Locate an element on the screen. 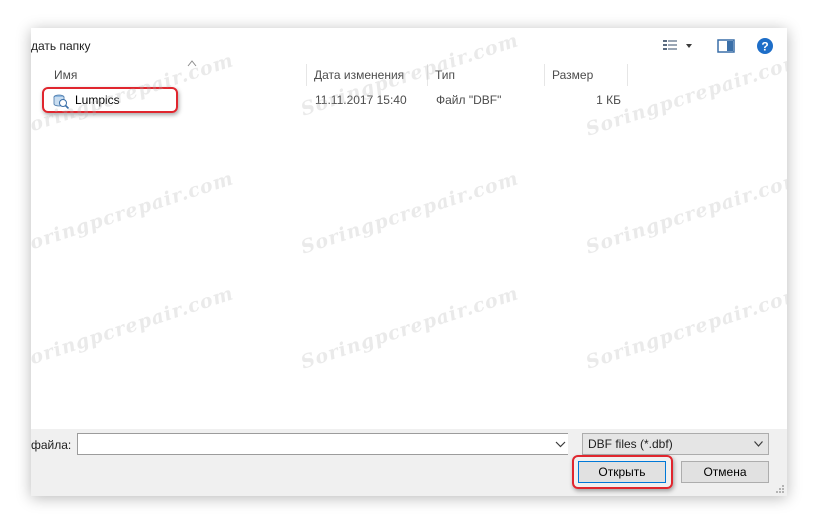 This screenshot has height=531, width=820. view-options-button is located at coordinates (677, 46).